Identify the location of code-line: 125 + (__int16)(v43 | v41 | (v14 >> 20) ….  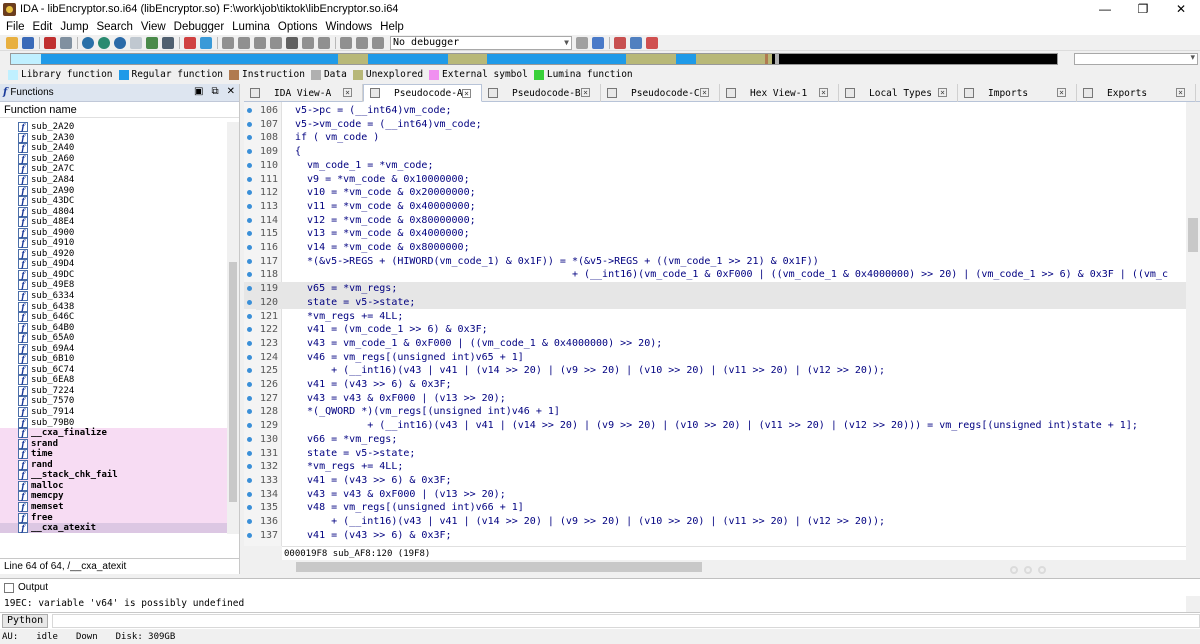
(715, 371).